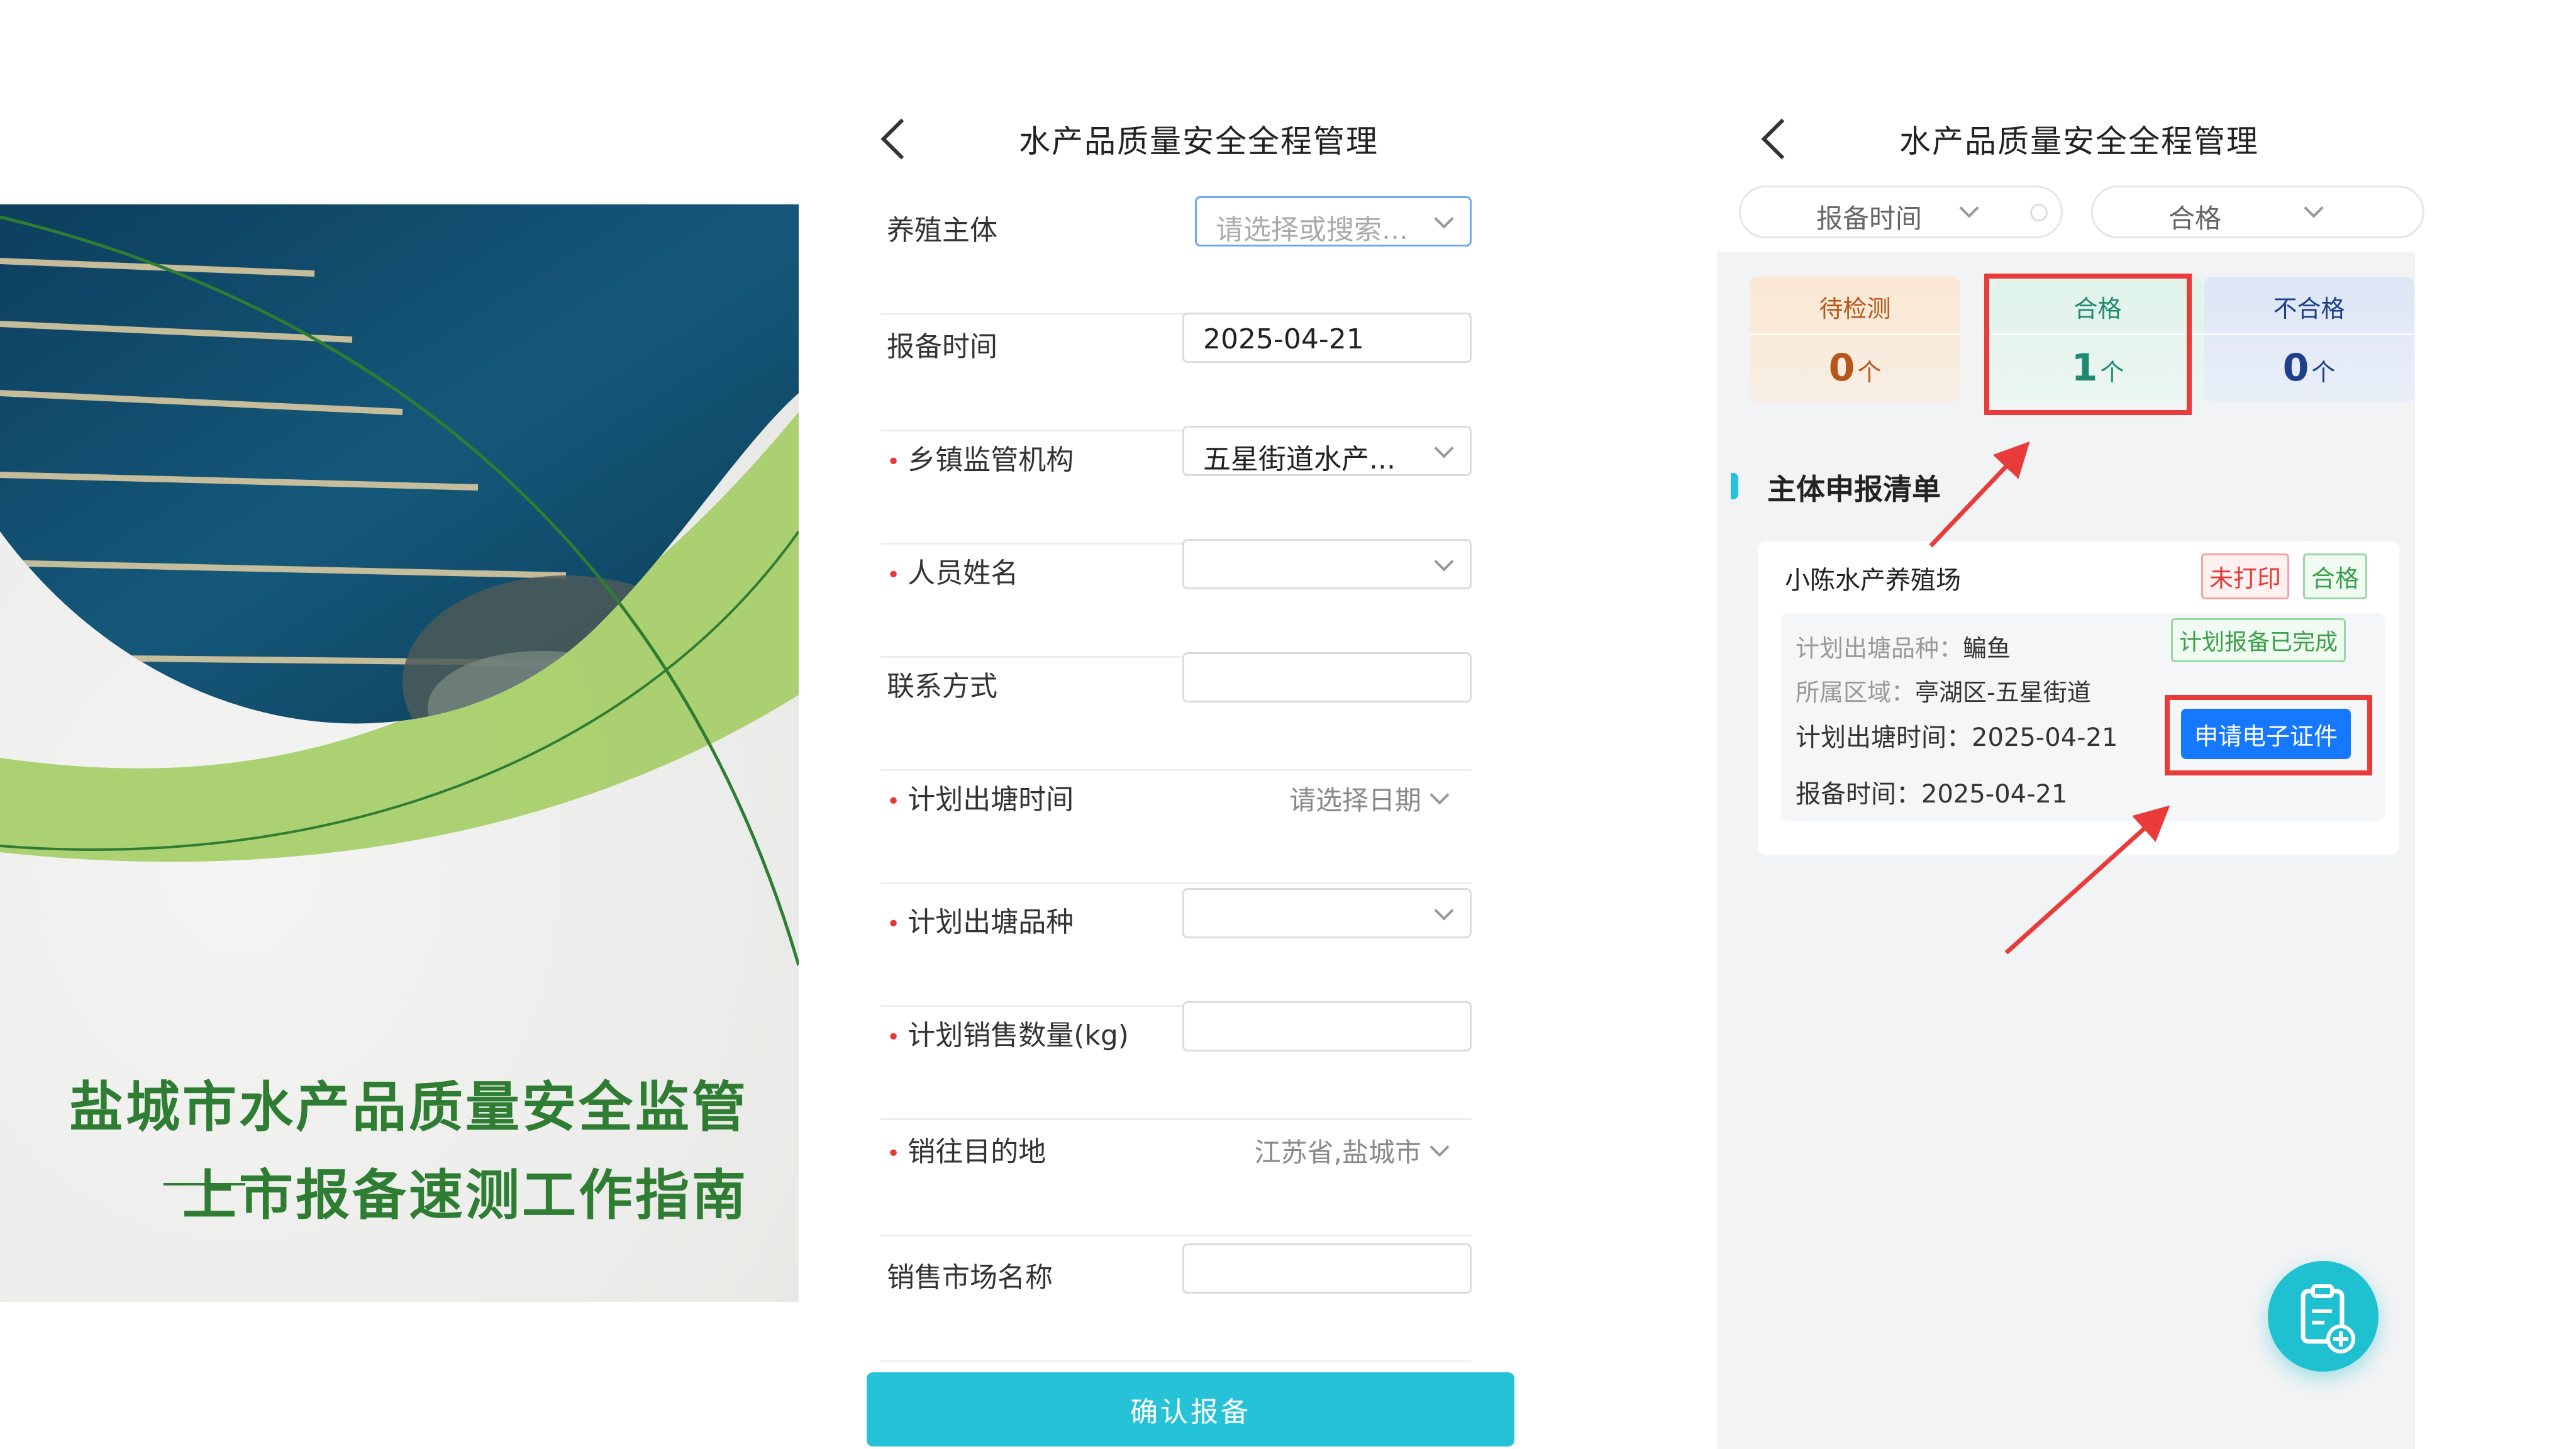 This screenshot has width=2576, height=1449. What do you see at coordinates (2087, 880) in the screenshot?
I see `arrow-to-apply` at bounding box center [2087, 880].